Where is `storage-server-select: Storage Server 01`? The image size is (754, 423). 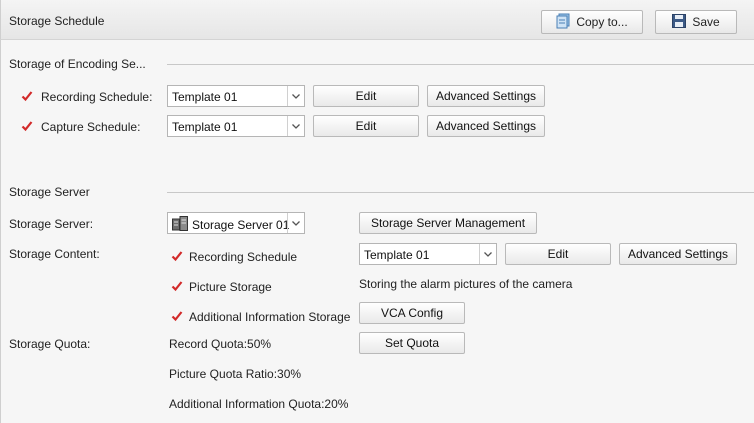
storage-server-select: Storage Server 01 is located at coordinates (236, 223).